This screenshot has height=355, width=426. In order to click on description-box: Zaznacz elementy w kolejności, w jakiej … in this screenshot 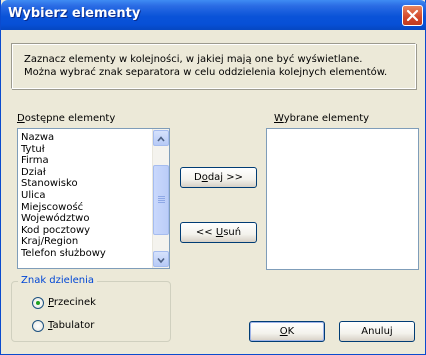, I will do `click(213, 66)`.